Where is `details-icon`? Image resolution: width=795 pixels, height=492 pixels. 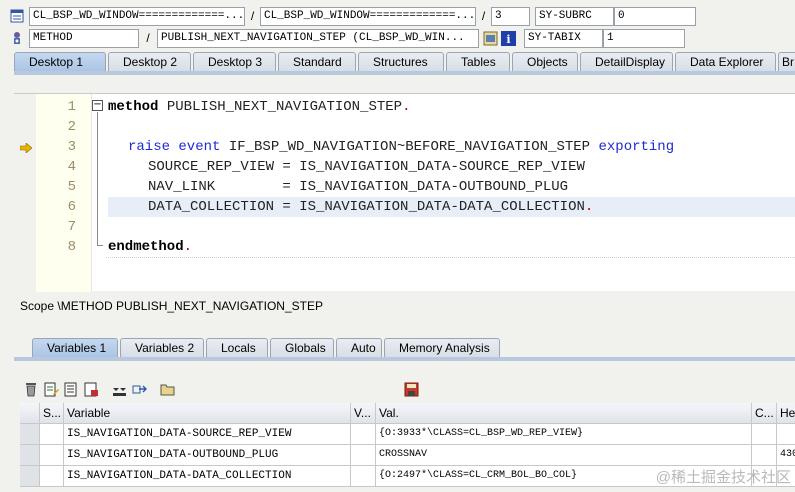
details-icon is located at coordinates (71, 389).